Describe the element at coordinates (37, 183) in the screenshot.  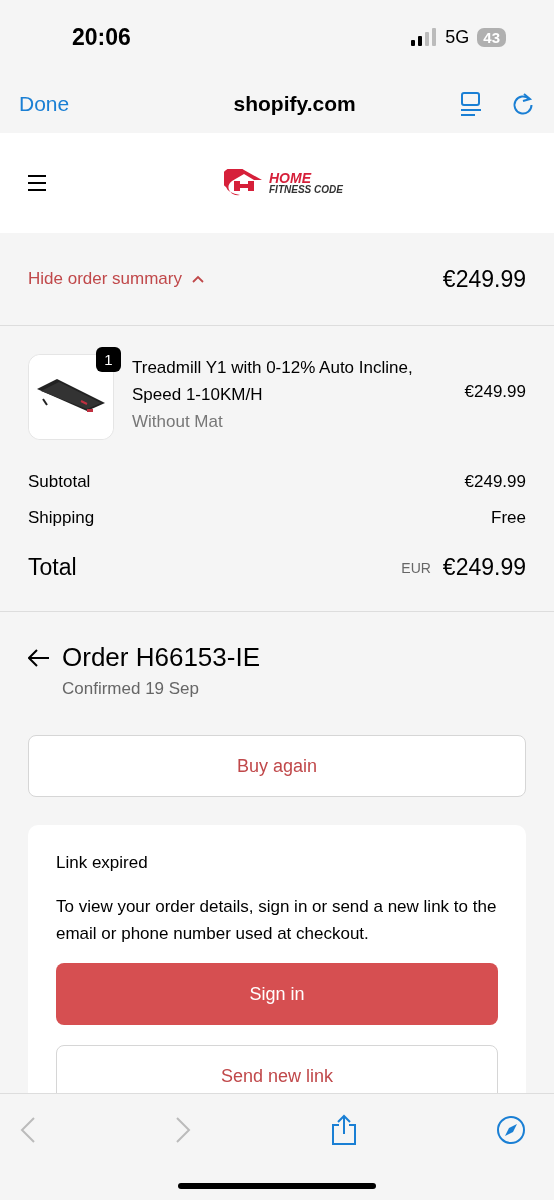
I see `menu-icon` at that location.